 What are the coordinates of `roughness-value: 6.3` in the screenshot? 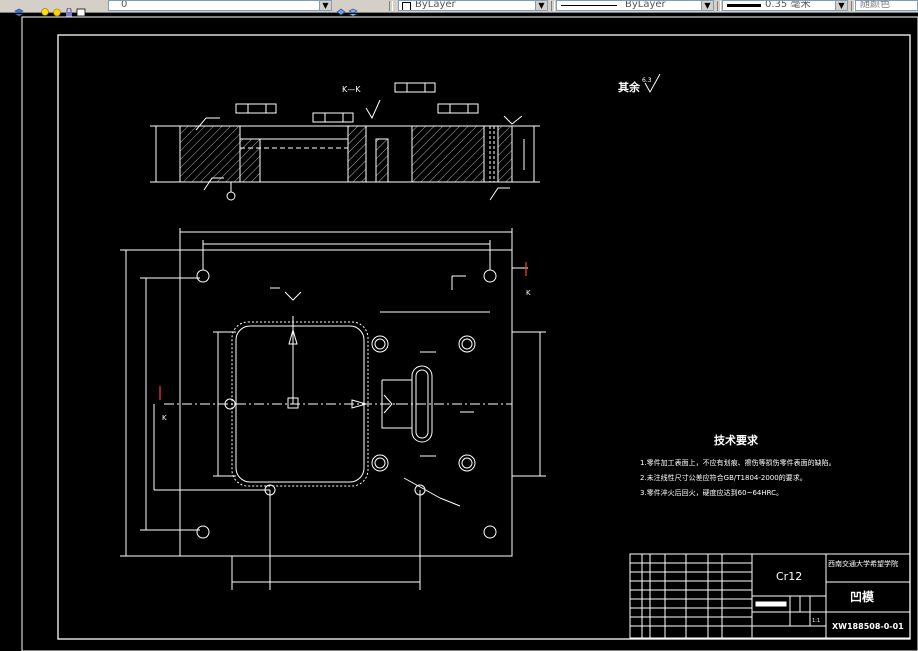 It's located at (647, 80).